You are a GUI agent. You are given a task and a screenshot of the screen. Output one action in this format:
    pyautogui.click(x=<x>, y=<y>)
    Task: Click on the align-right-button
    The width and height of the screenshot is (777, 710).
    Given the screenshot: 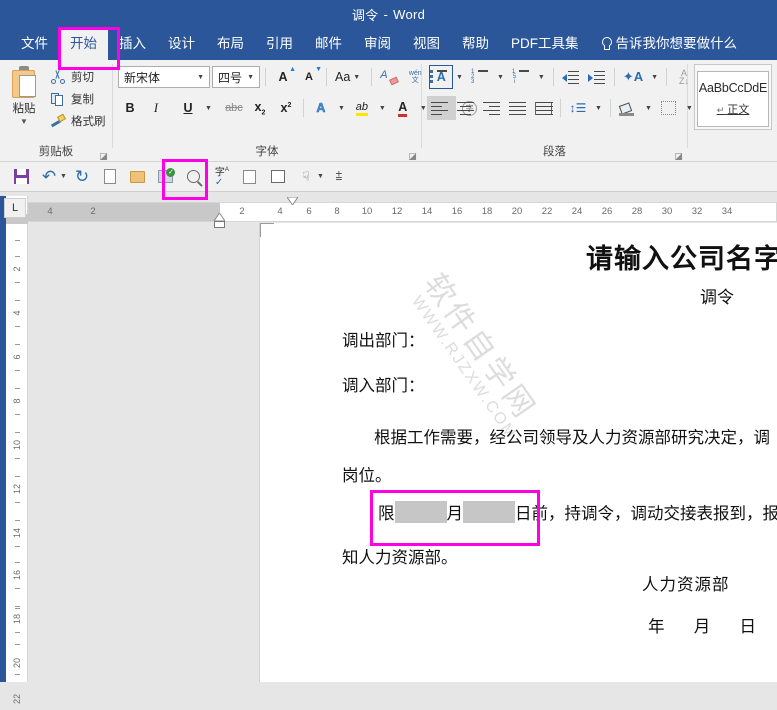 What is the action you would take?
    pyautogui.click(x=491, y=108)
    